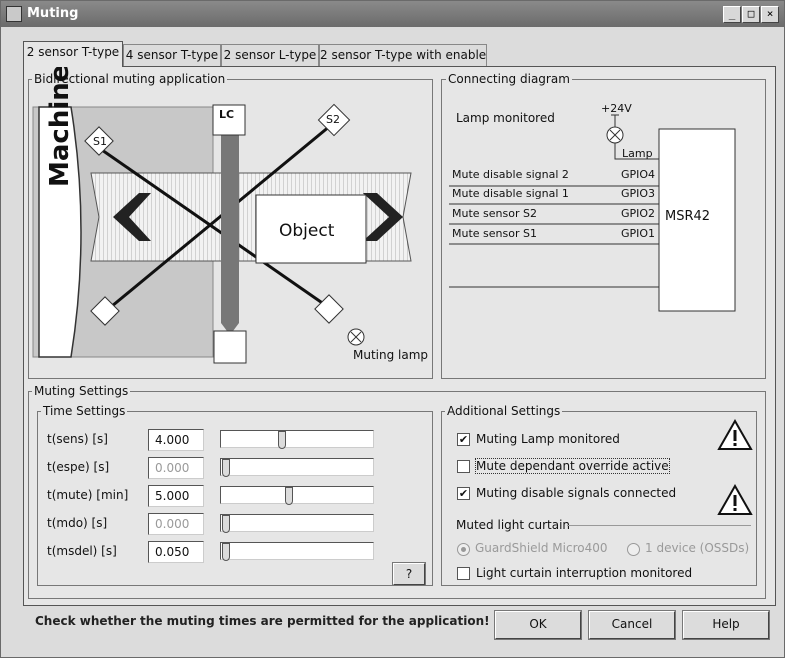  I want to click on signal-label: Mute sensor S2, so click(494, 213).